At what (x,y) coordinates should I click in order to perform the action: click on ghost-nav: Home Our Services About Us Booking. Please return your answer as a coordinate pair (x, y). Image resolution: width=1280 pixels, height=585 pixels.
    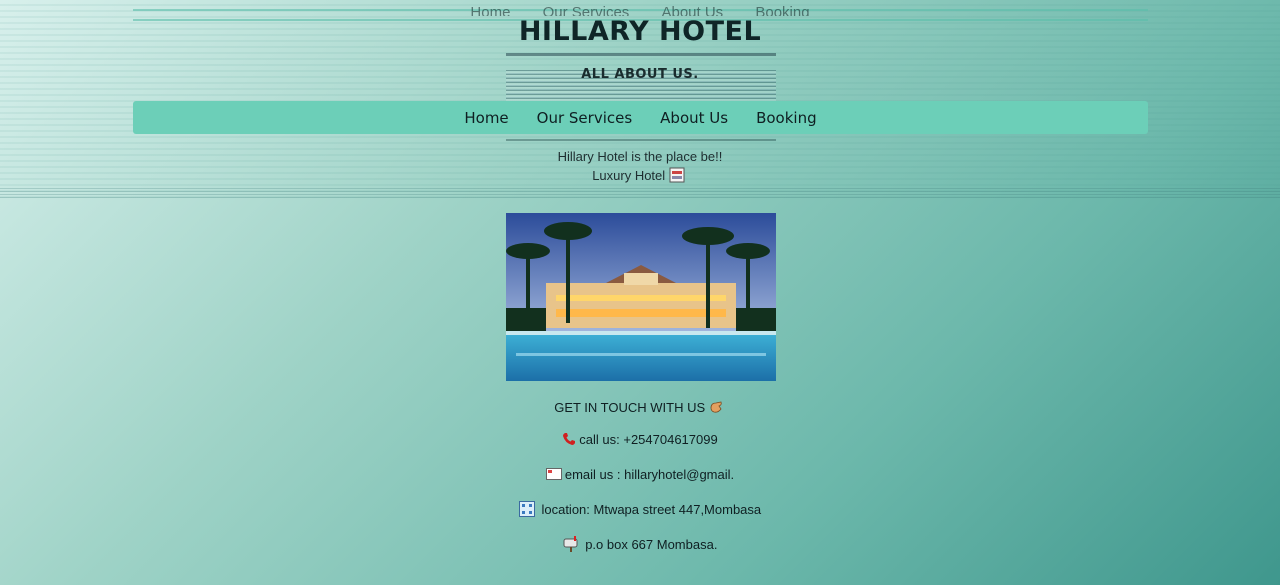
    Looking at the image, I should click on (640, 10).